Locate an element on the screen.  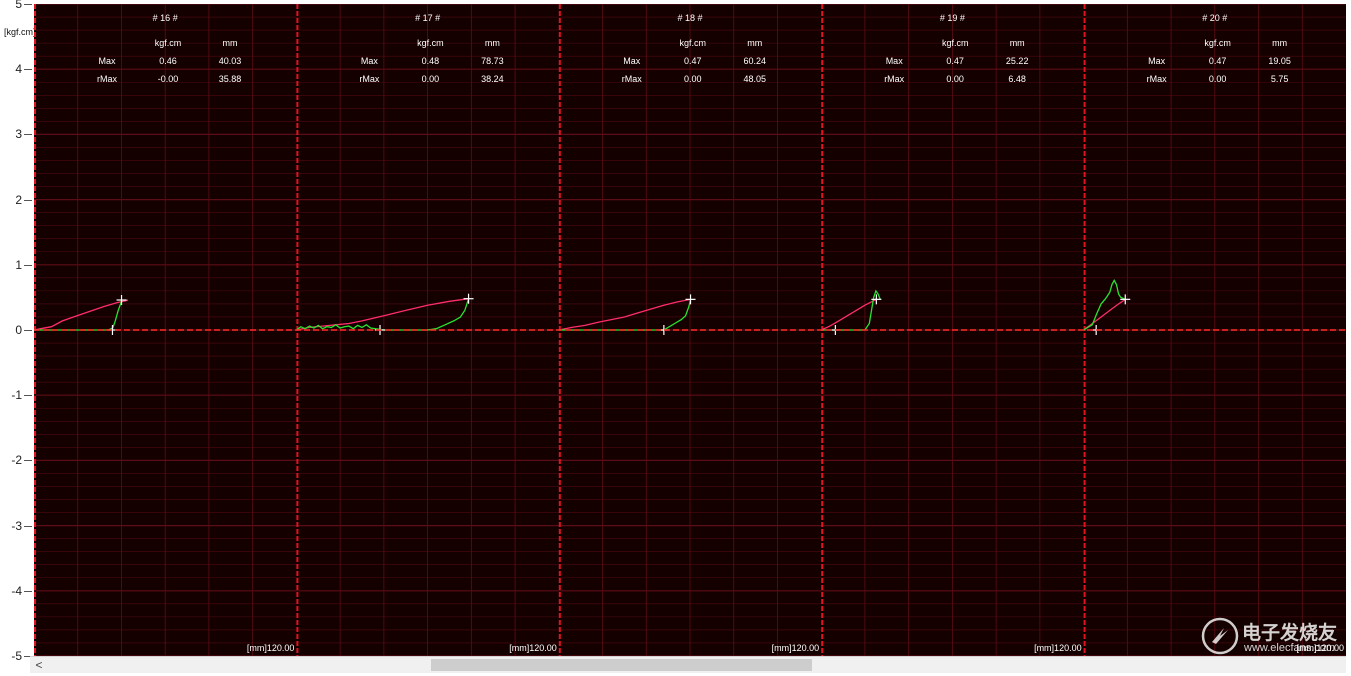
row-mm-value: 35.88 is located at coordinates (230, 79).